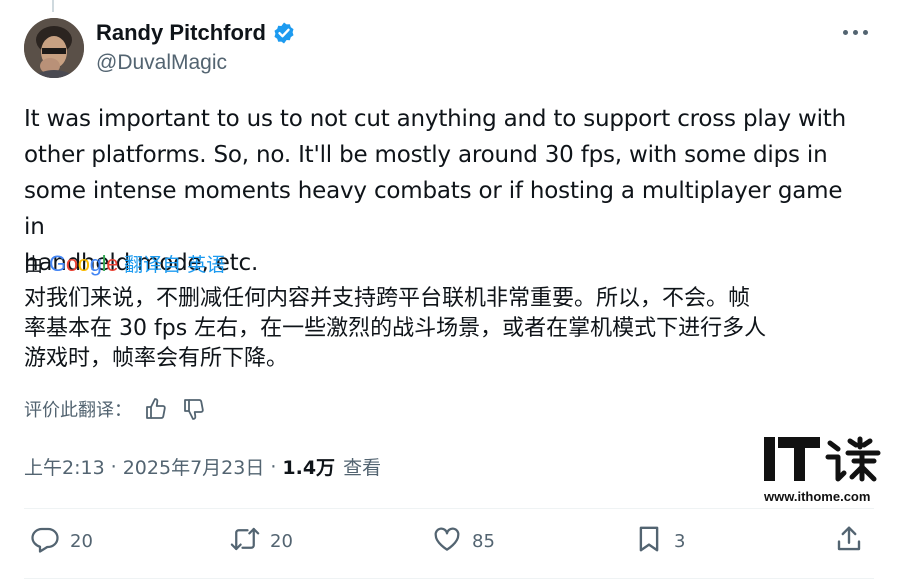  I want to click on rate-translation: 评价此翻译：, so click(115, 409).